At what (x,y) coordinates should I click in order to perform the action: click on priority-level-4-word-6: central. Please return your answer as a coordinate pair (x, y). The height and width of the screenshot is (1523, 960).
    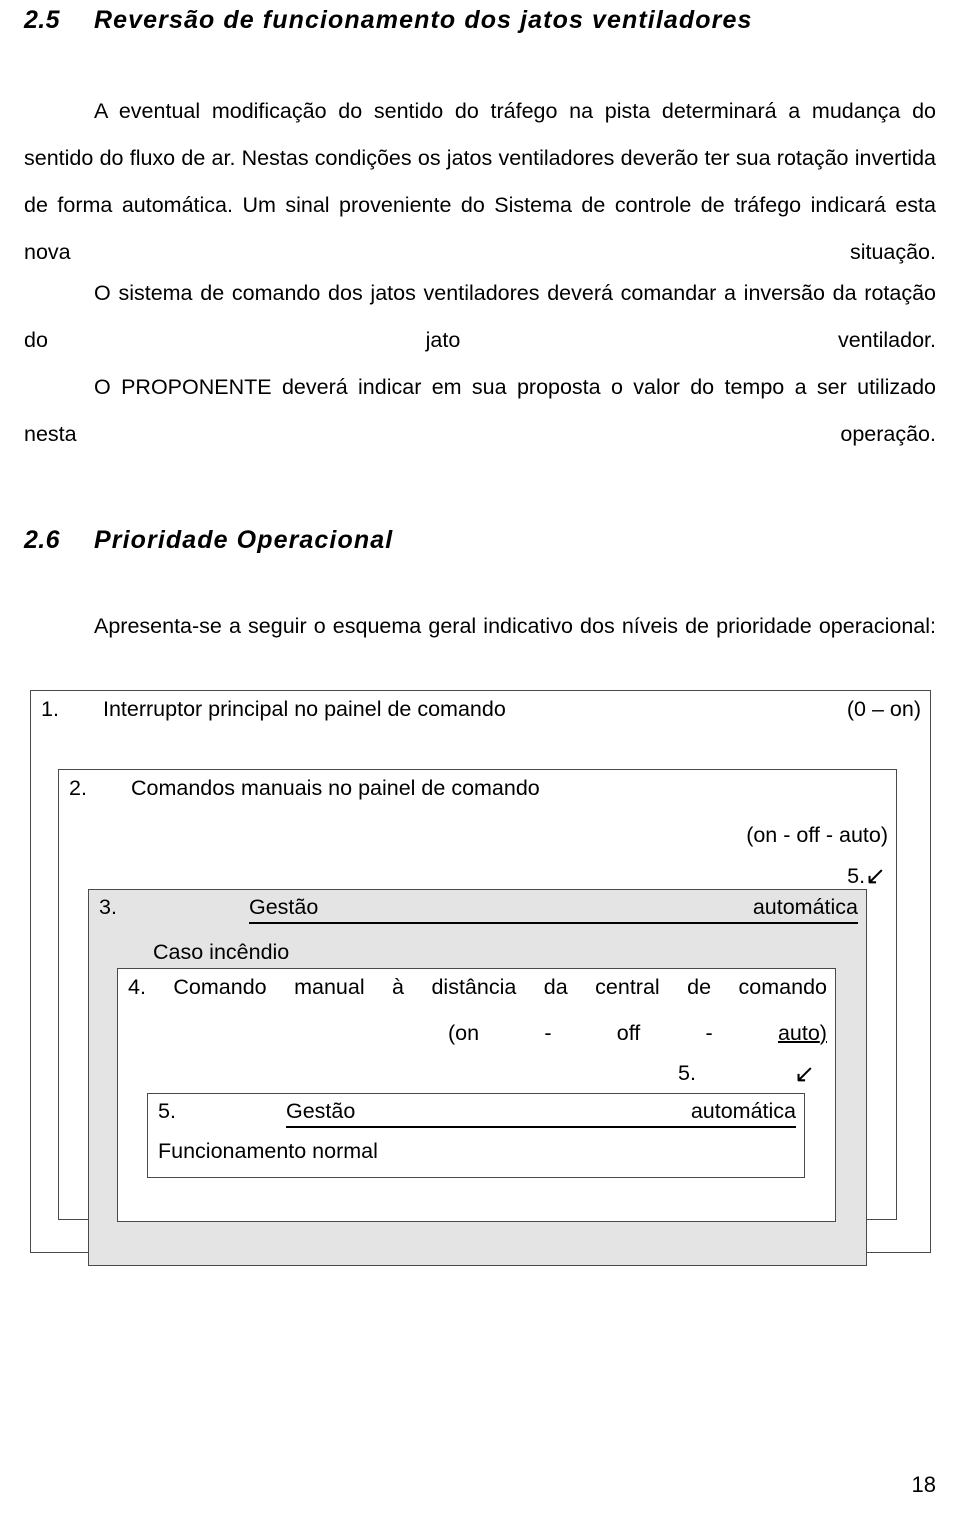
    Looking at the image, I should click on (627, 987).